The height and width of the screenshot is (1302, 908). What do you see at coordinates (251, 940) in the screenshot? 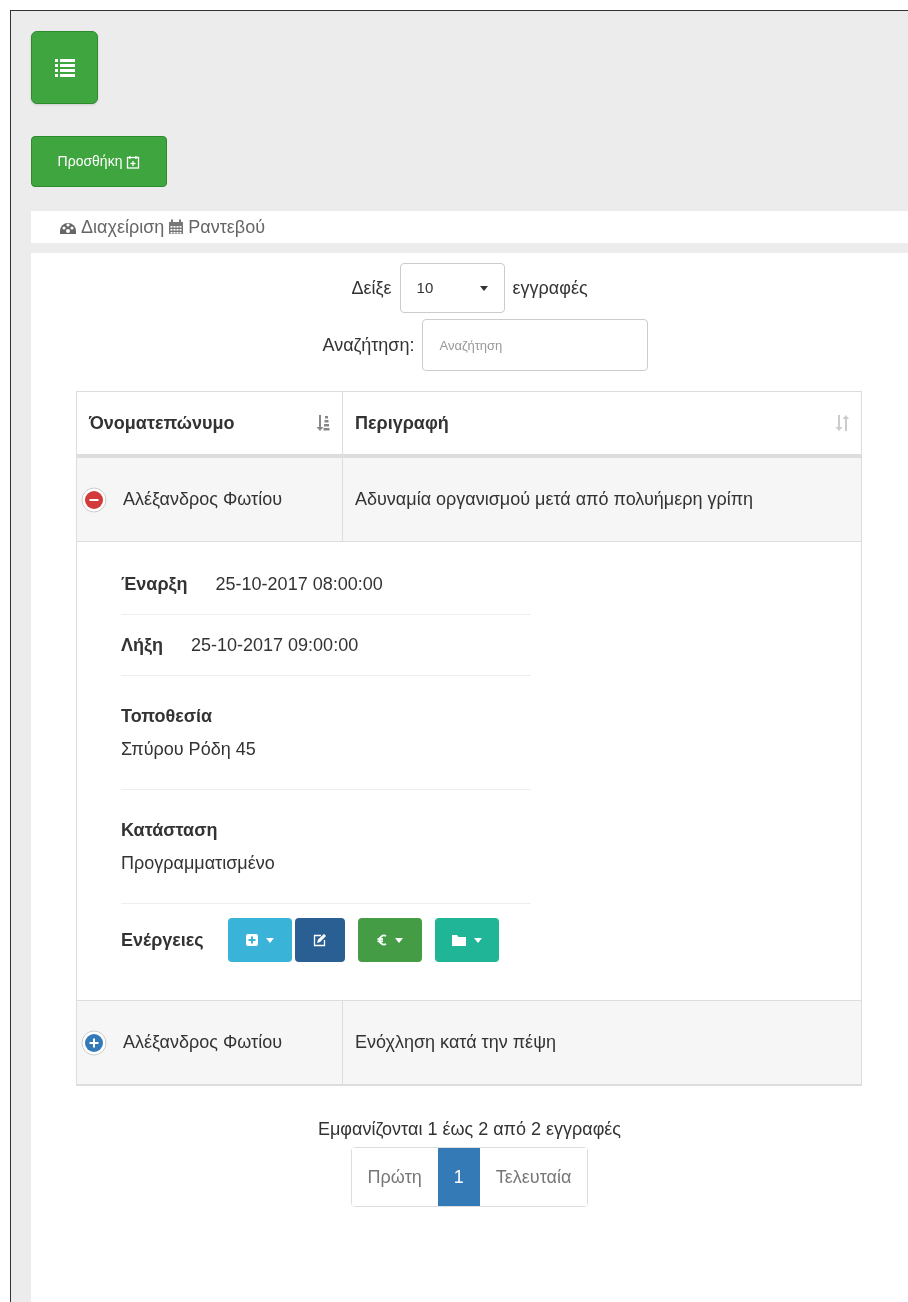
I see `plus-square-icon` at bounding box center [251, 940].